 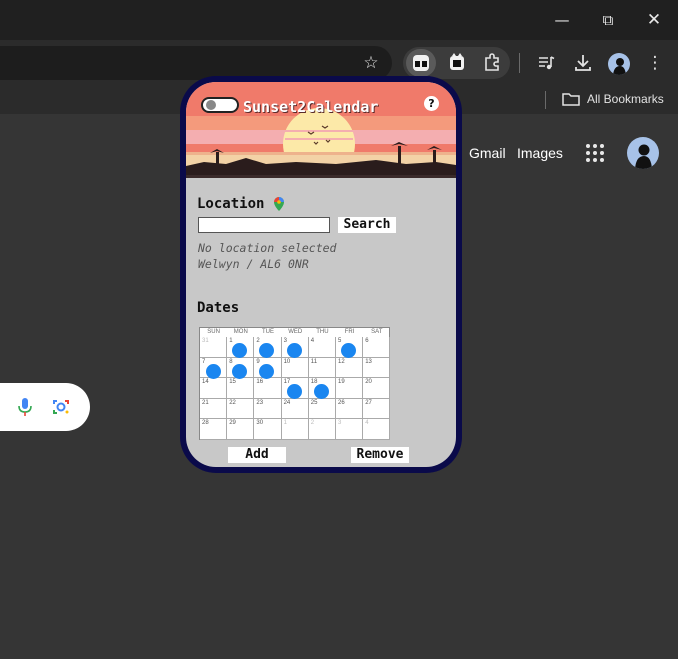 What do you see at coordinates (253, 264) in the screenshot?
I see `location-value: Welwyn / AL6 0NR` at bounding box center [253, 264].